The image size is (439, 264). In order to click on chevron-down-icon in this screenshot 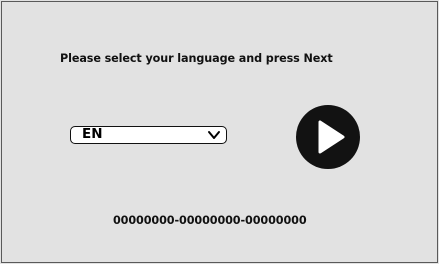, I will do `click(214, 135)`.